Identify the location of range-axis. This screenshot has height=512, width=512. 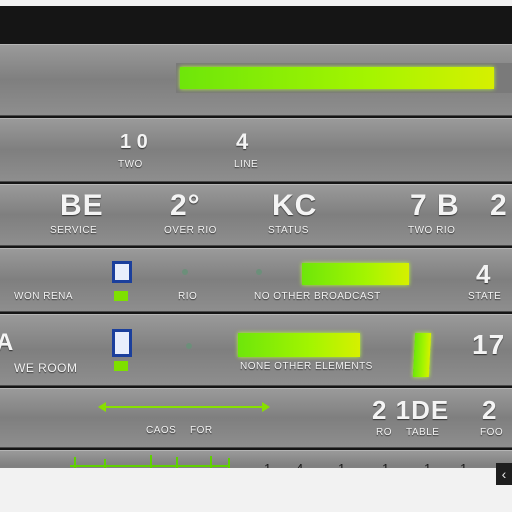
(184, 407).